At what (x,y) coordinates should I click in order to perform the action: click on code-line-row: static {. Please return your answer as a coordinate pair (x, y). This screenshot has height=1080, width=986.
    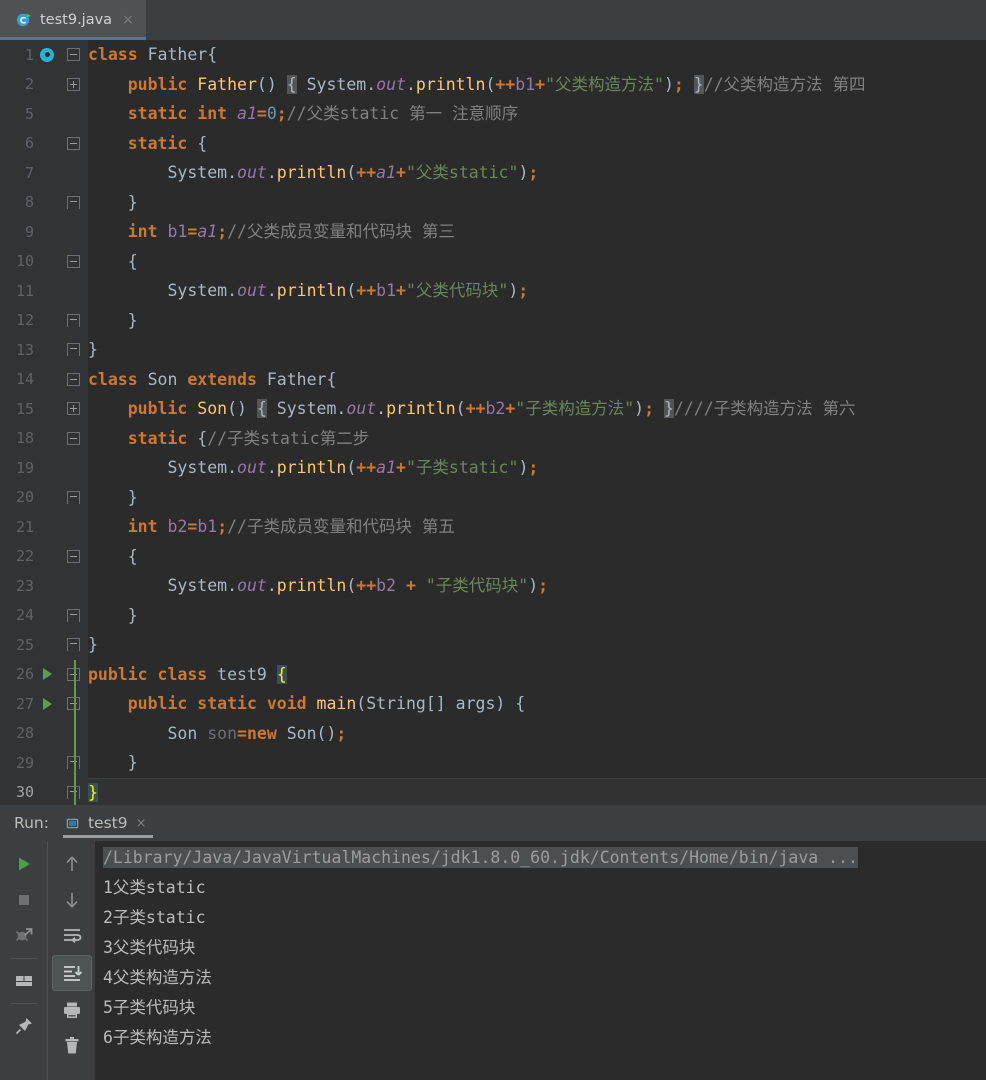
    Looking at the image, I should click on (537, 144).